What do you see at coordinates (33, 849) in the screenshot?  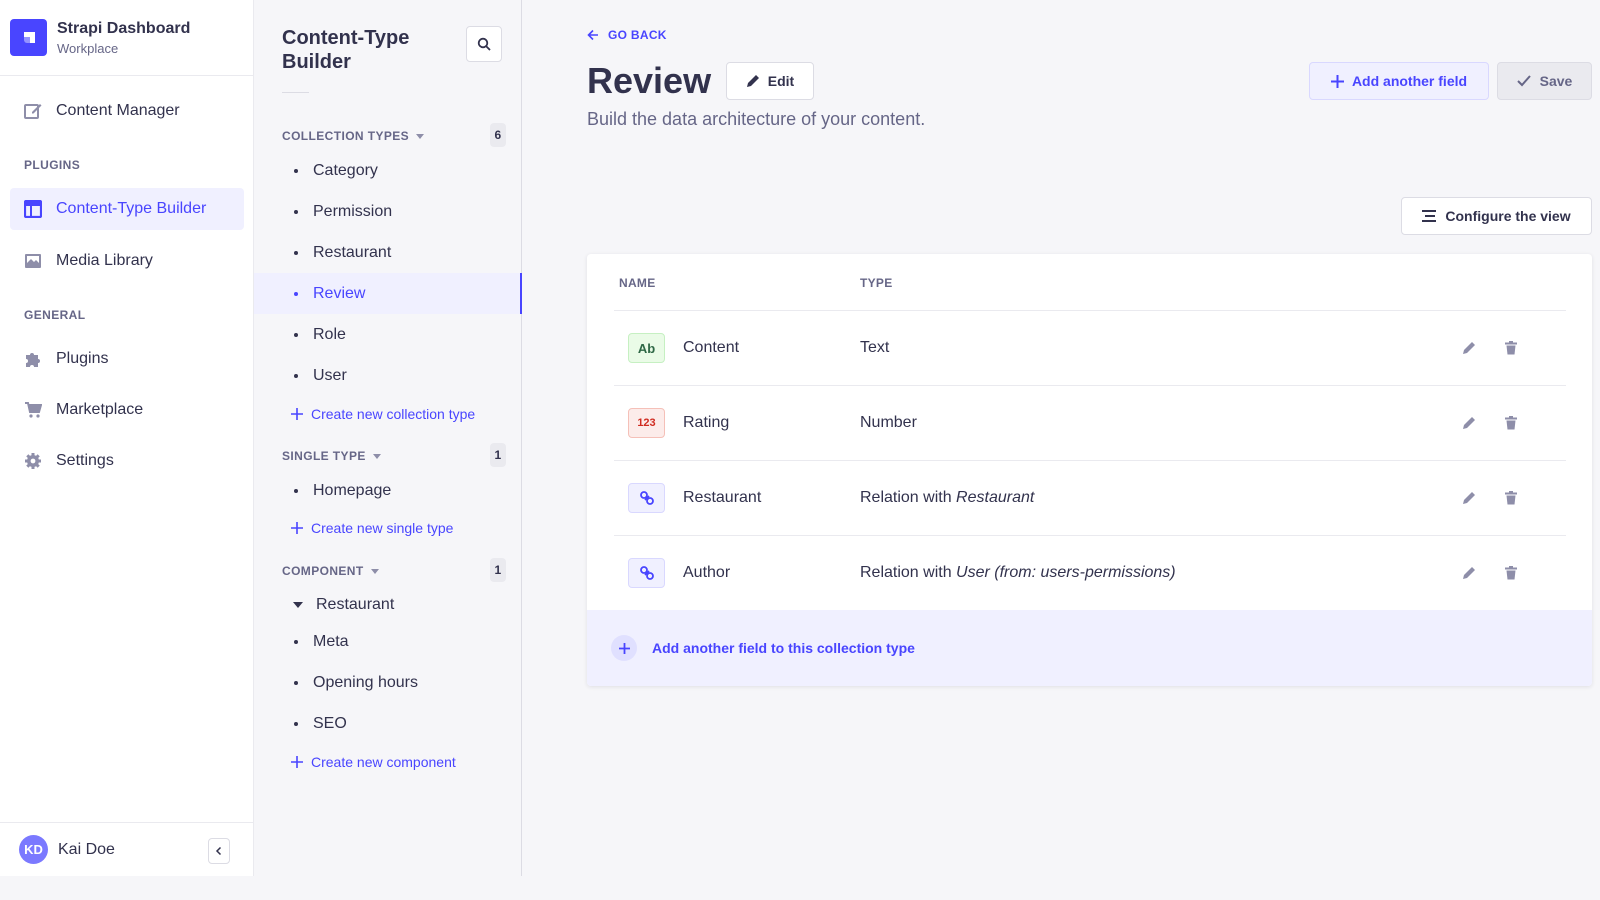 I see `avatar: KD` at bounding box center [33, 849].